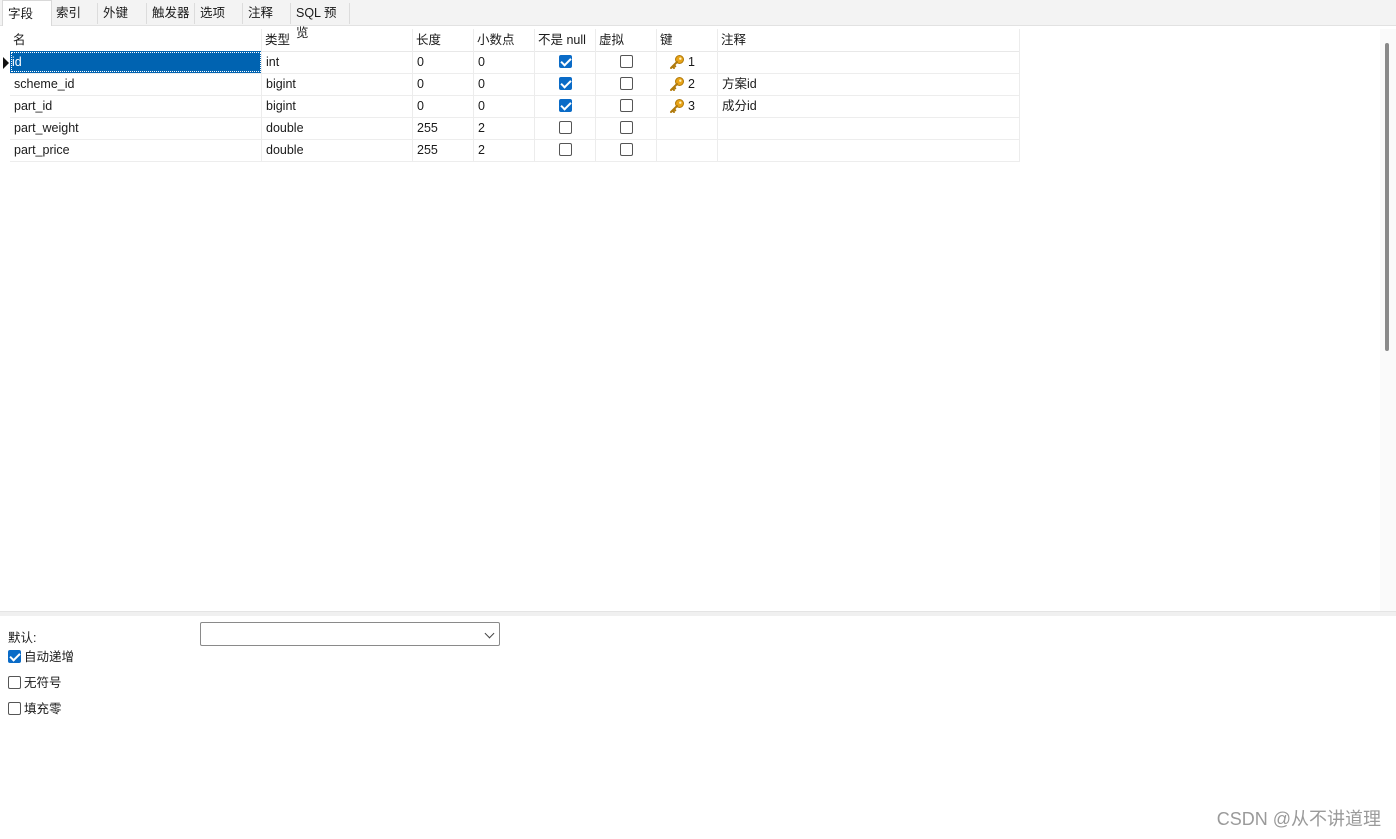  Describe the element at coordinates (687, 40) in the screenshot. I see `col-header-key: 键` at that location.